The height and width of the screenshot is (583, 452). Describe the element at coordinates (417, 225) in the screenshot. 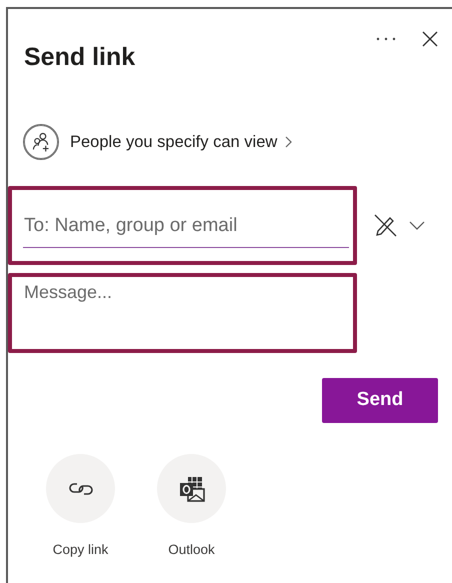

I see `chevron-down-icon` at that location.